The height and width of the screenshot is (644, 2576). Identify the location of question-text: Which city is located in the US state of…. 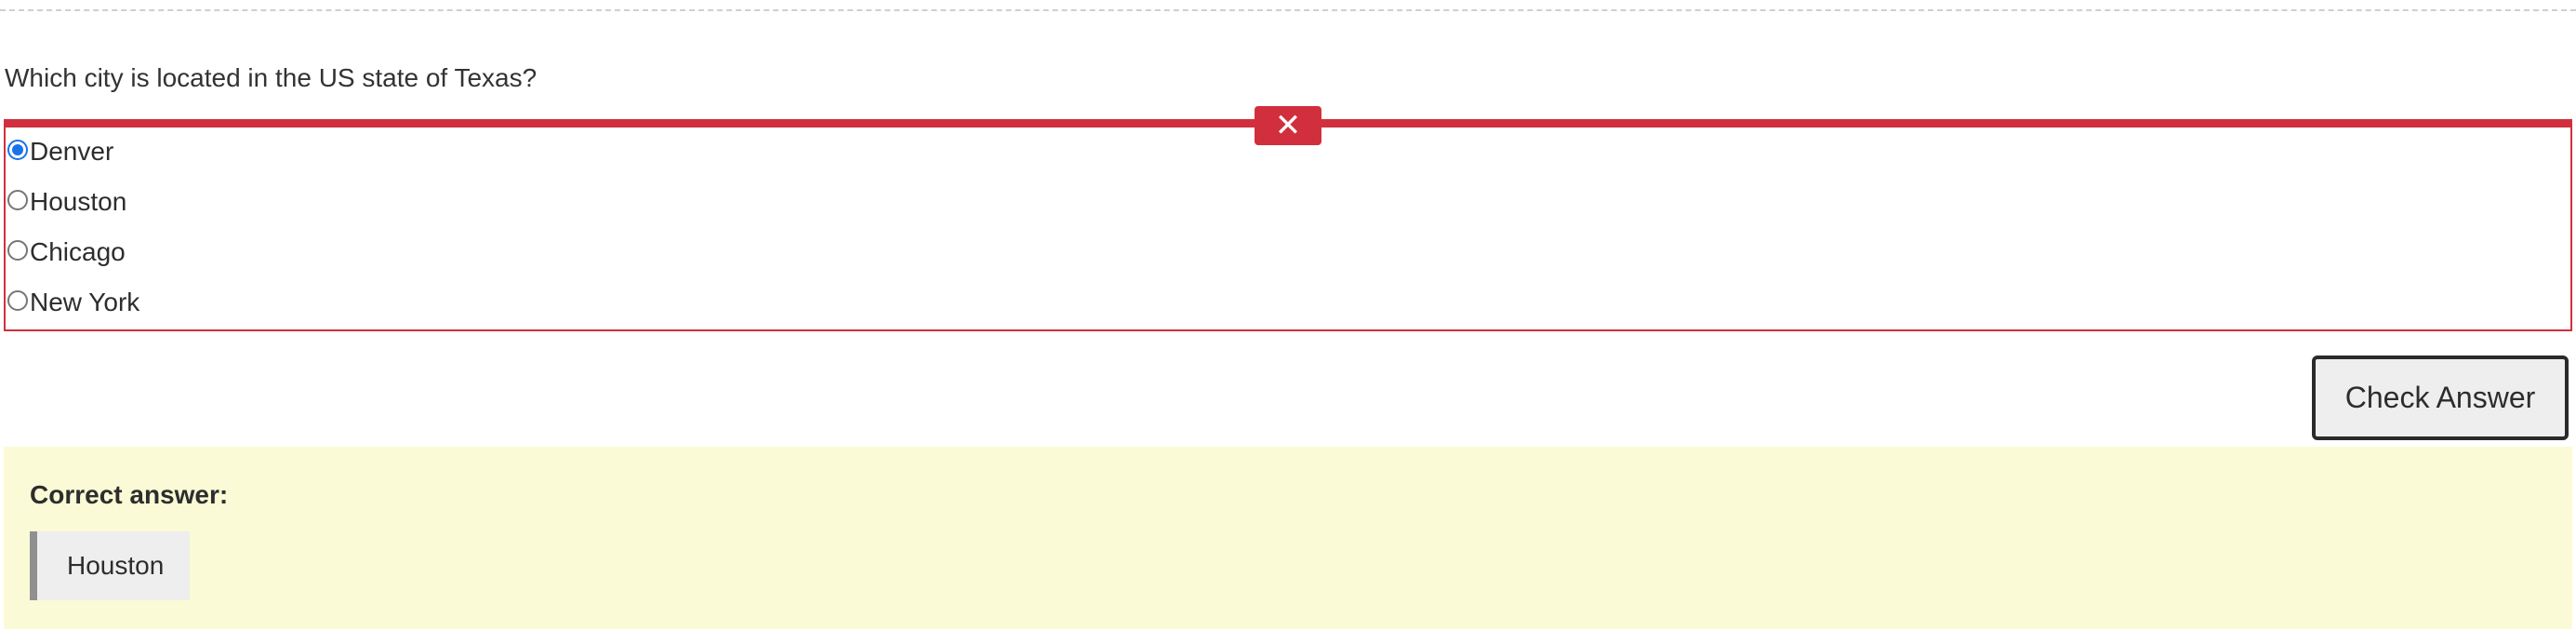
(271, 77).